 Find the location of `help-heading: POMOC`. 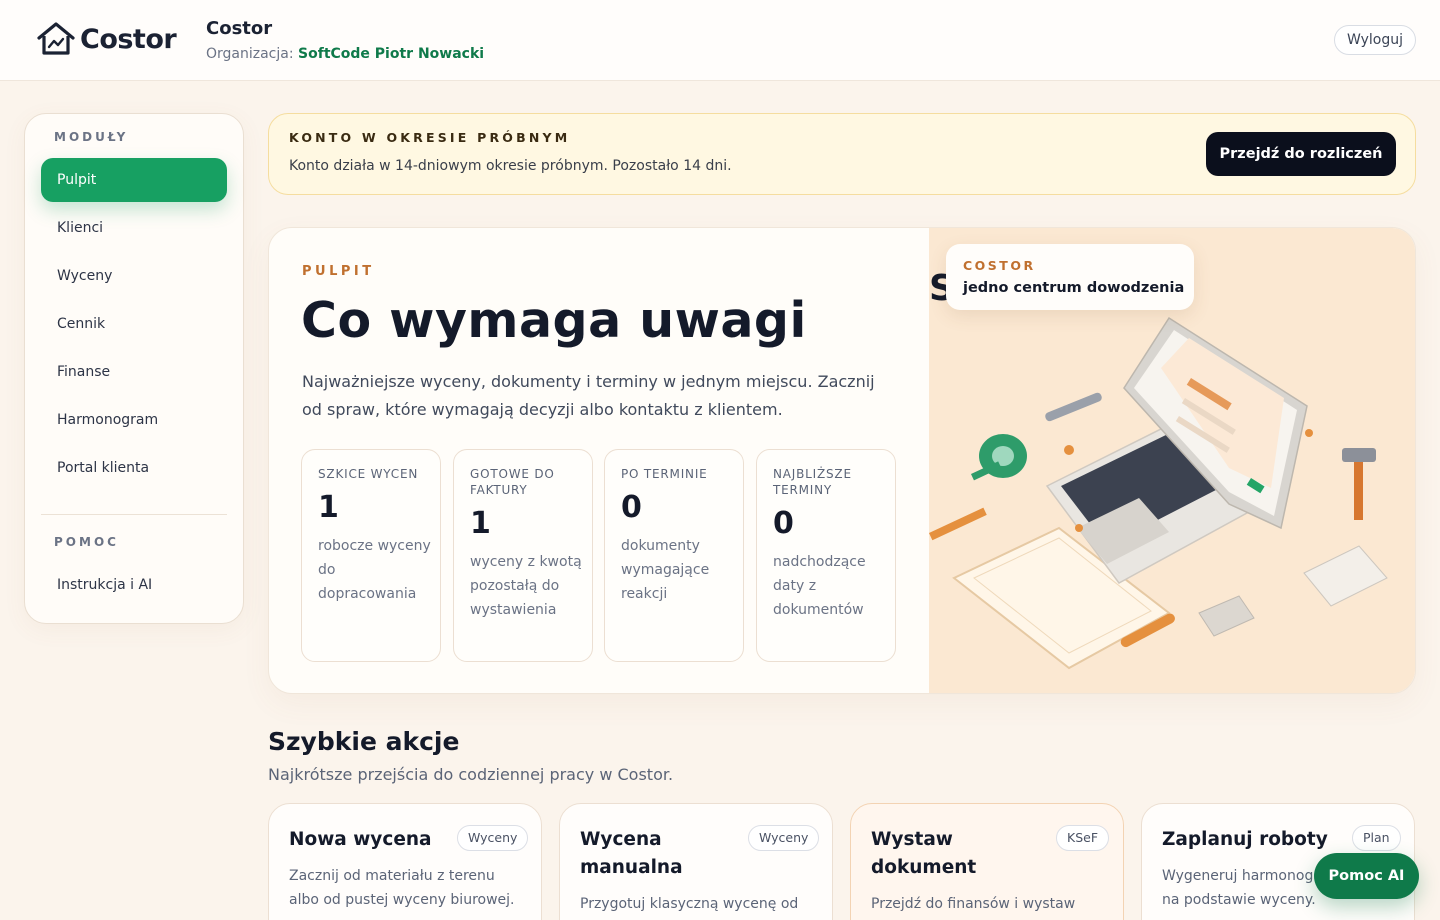

help-heading: POMOC is located at coordinates (86, 542).